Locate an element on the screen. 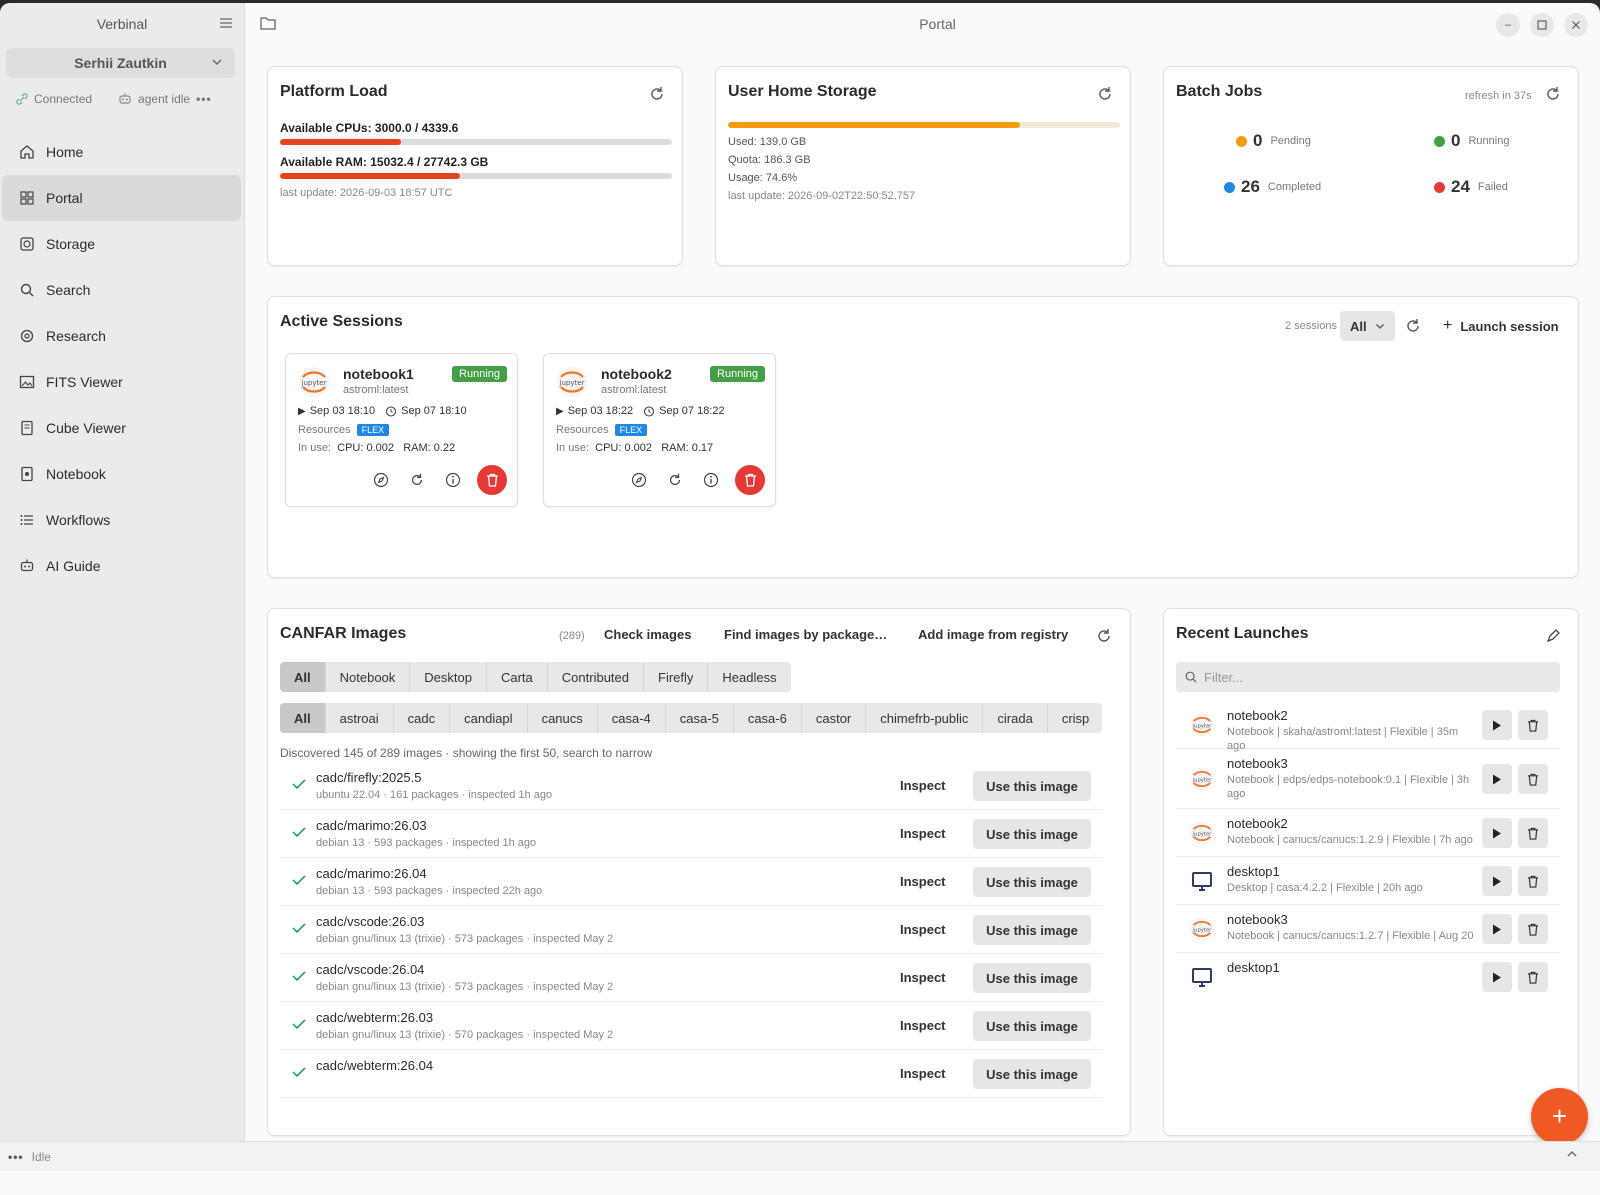  recent-launch-row: desktop1 is located at coordinates (1368, 973).